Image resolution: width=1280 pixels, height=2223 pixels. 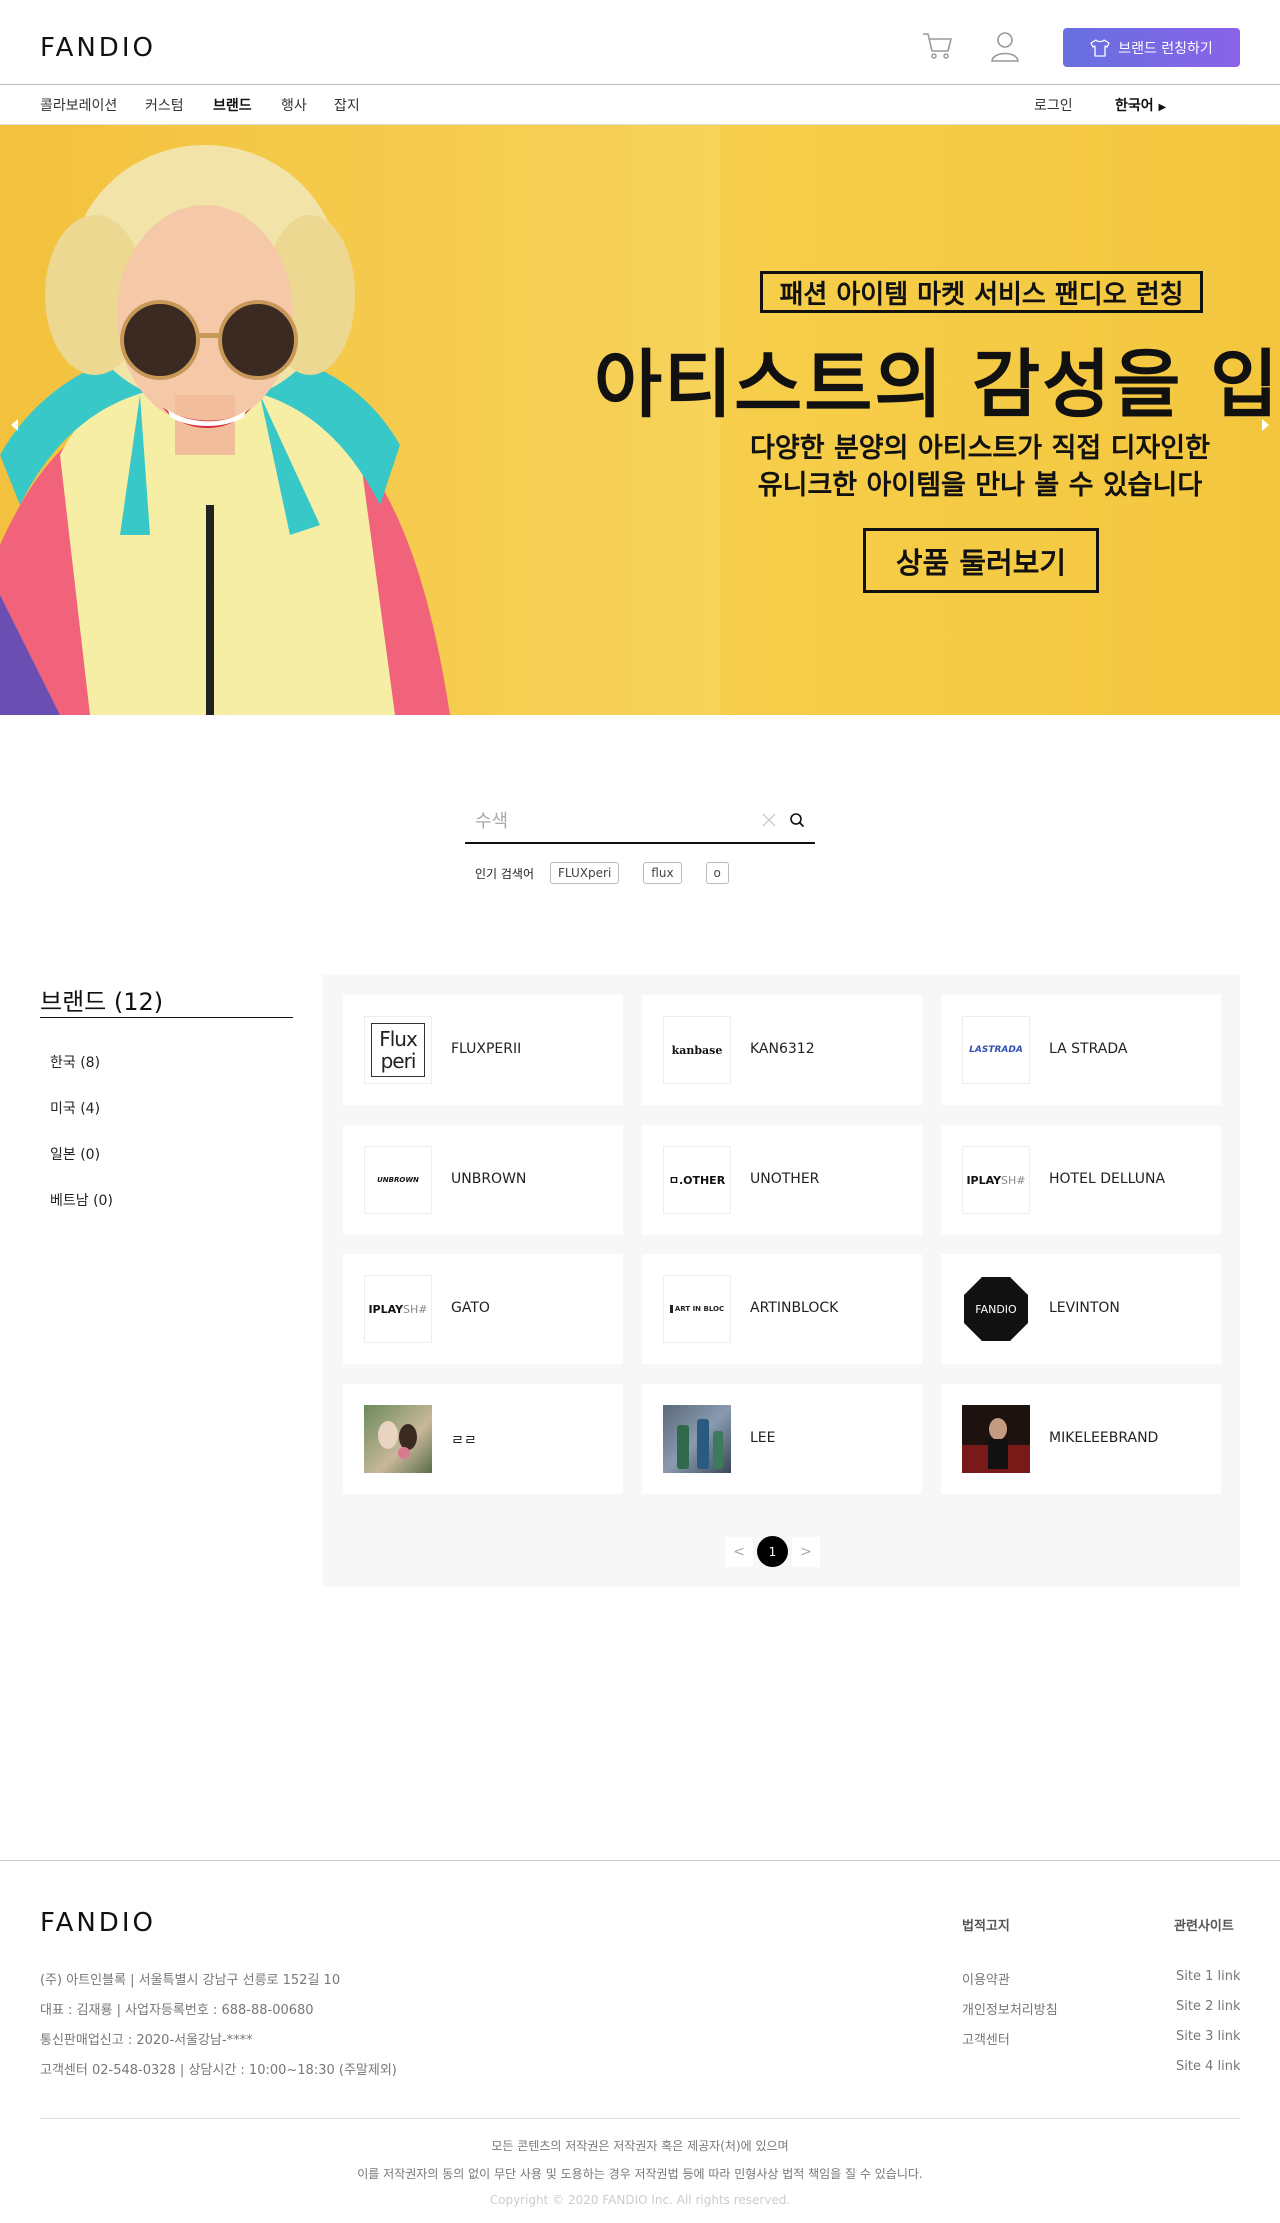 I want to click on tshirt-icon, so click(x=1100, y=47).